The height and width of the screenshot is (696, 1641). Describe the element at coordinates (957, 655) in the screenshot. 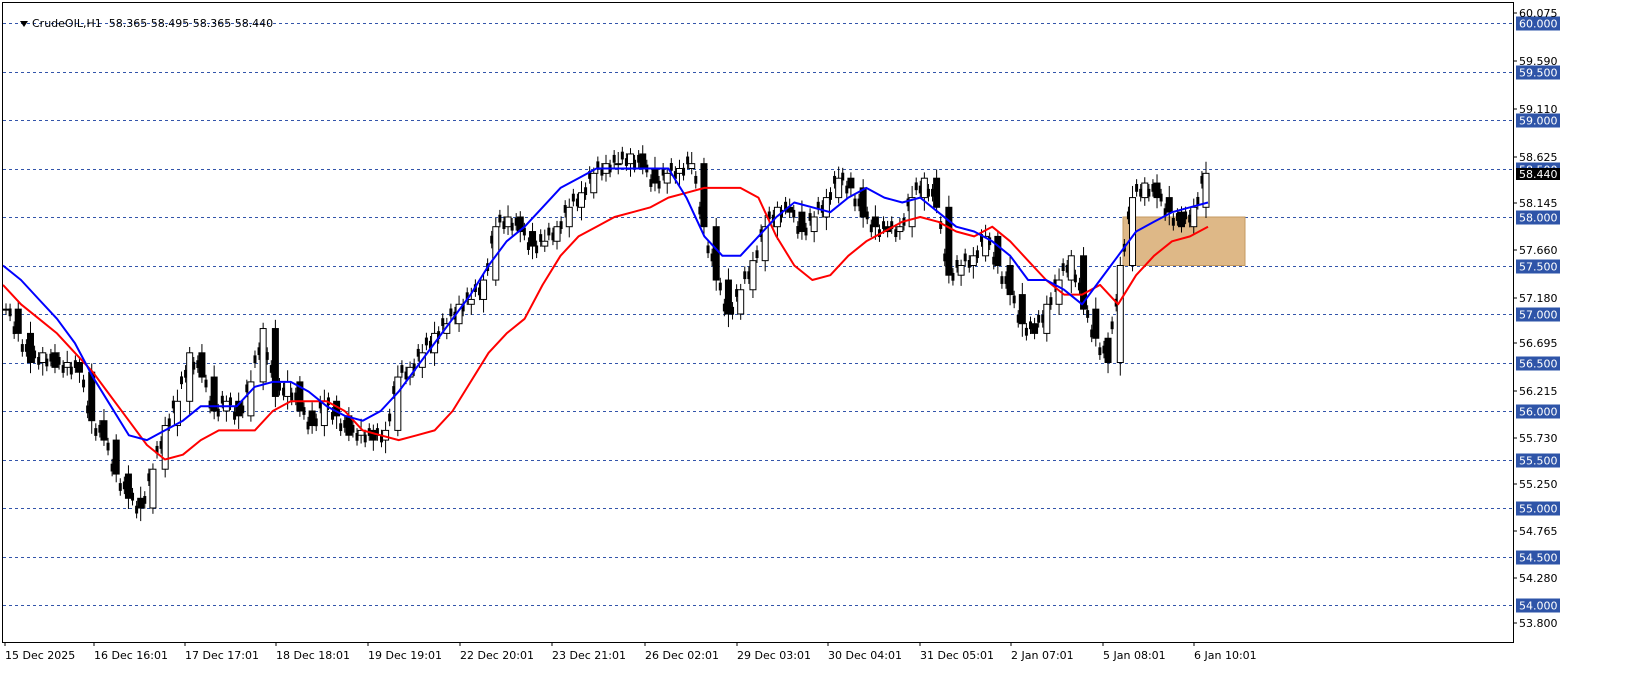

I see `x-tick-label: 31 Dec 05:01` at that location.